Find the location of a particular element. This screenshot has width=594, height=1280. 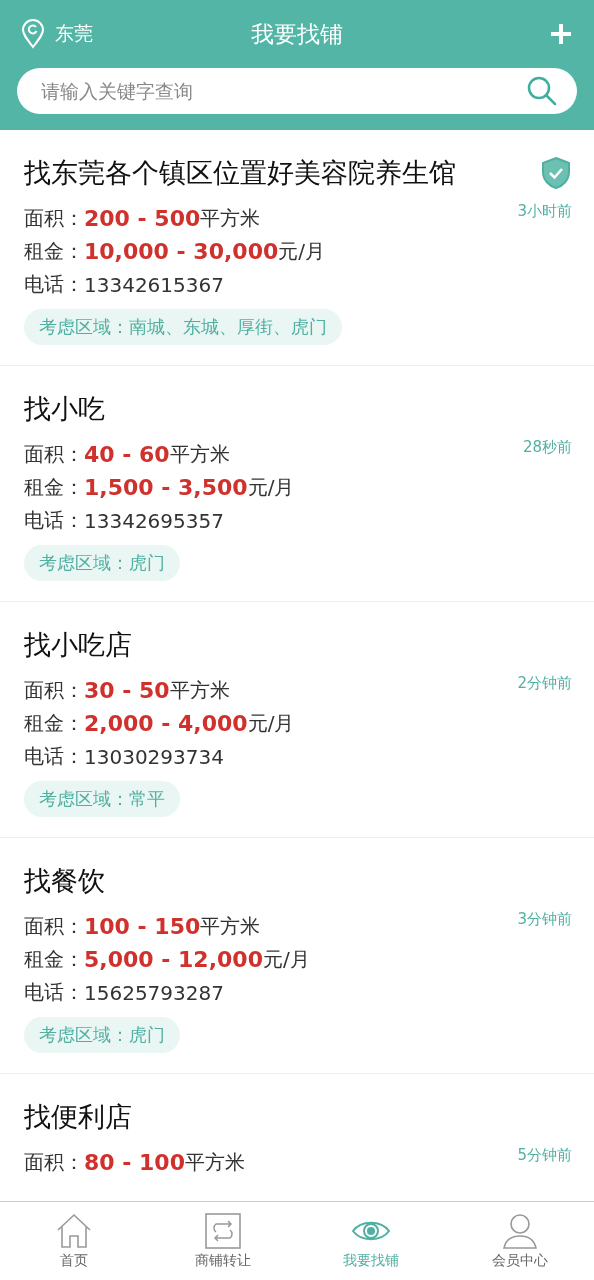

listing-title: 找小吃店 is located at coordinates (78, 645).